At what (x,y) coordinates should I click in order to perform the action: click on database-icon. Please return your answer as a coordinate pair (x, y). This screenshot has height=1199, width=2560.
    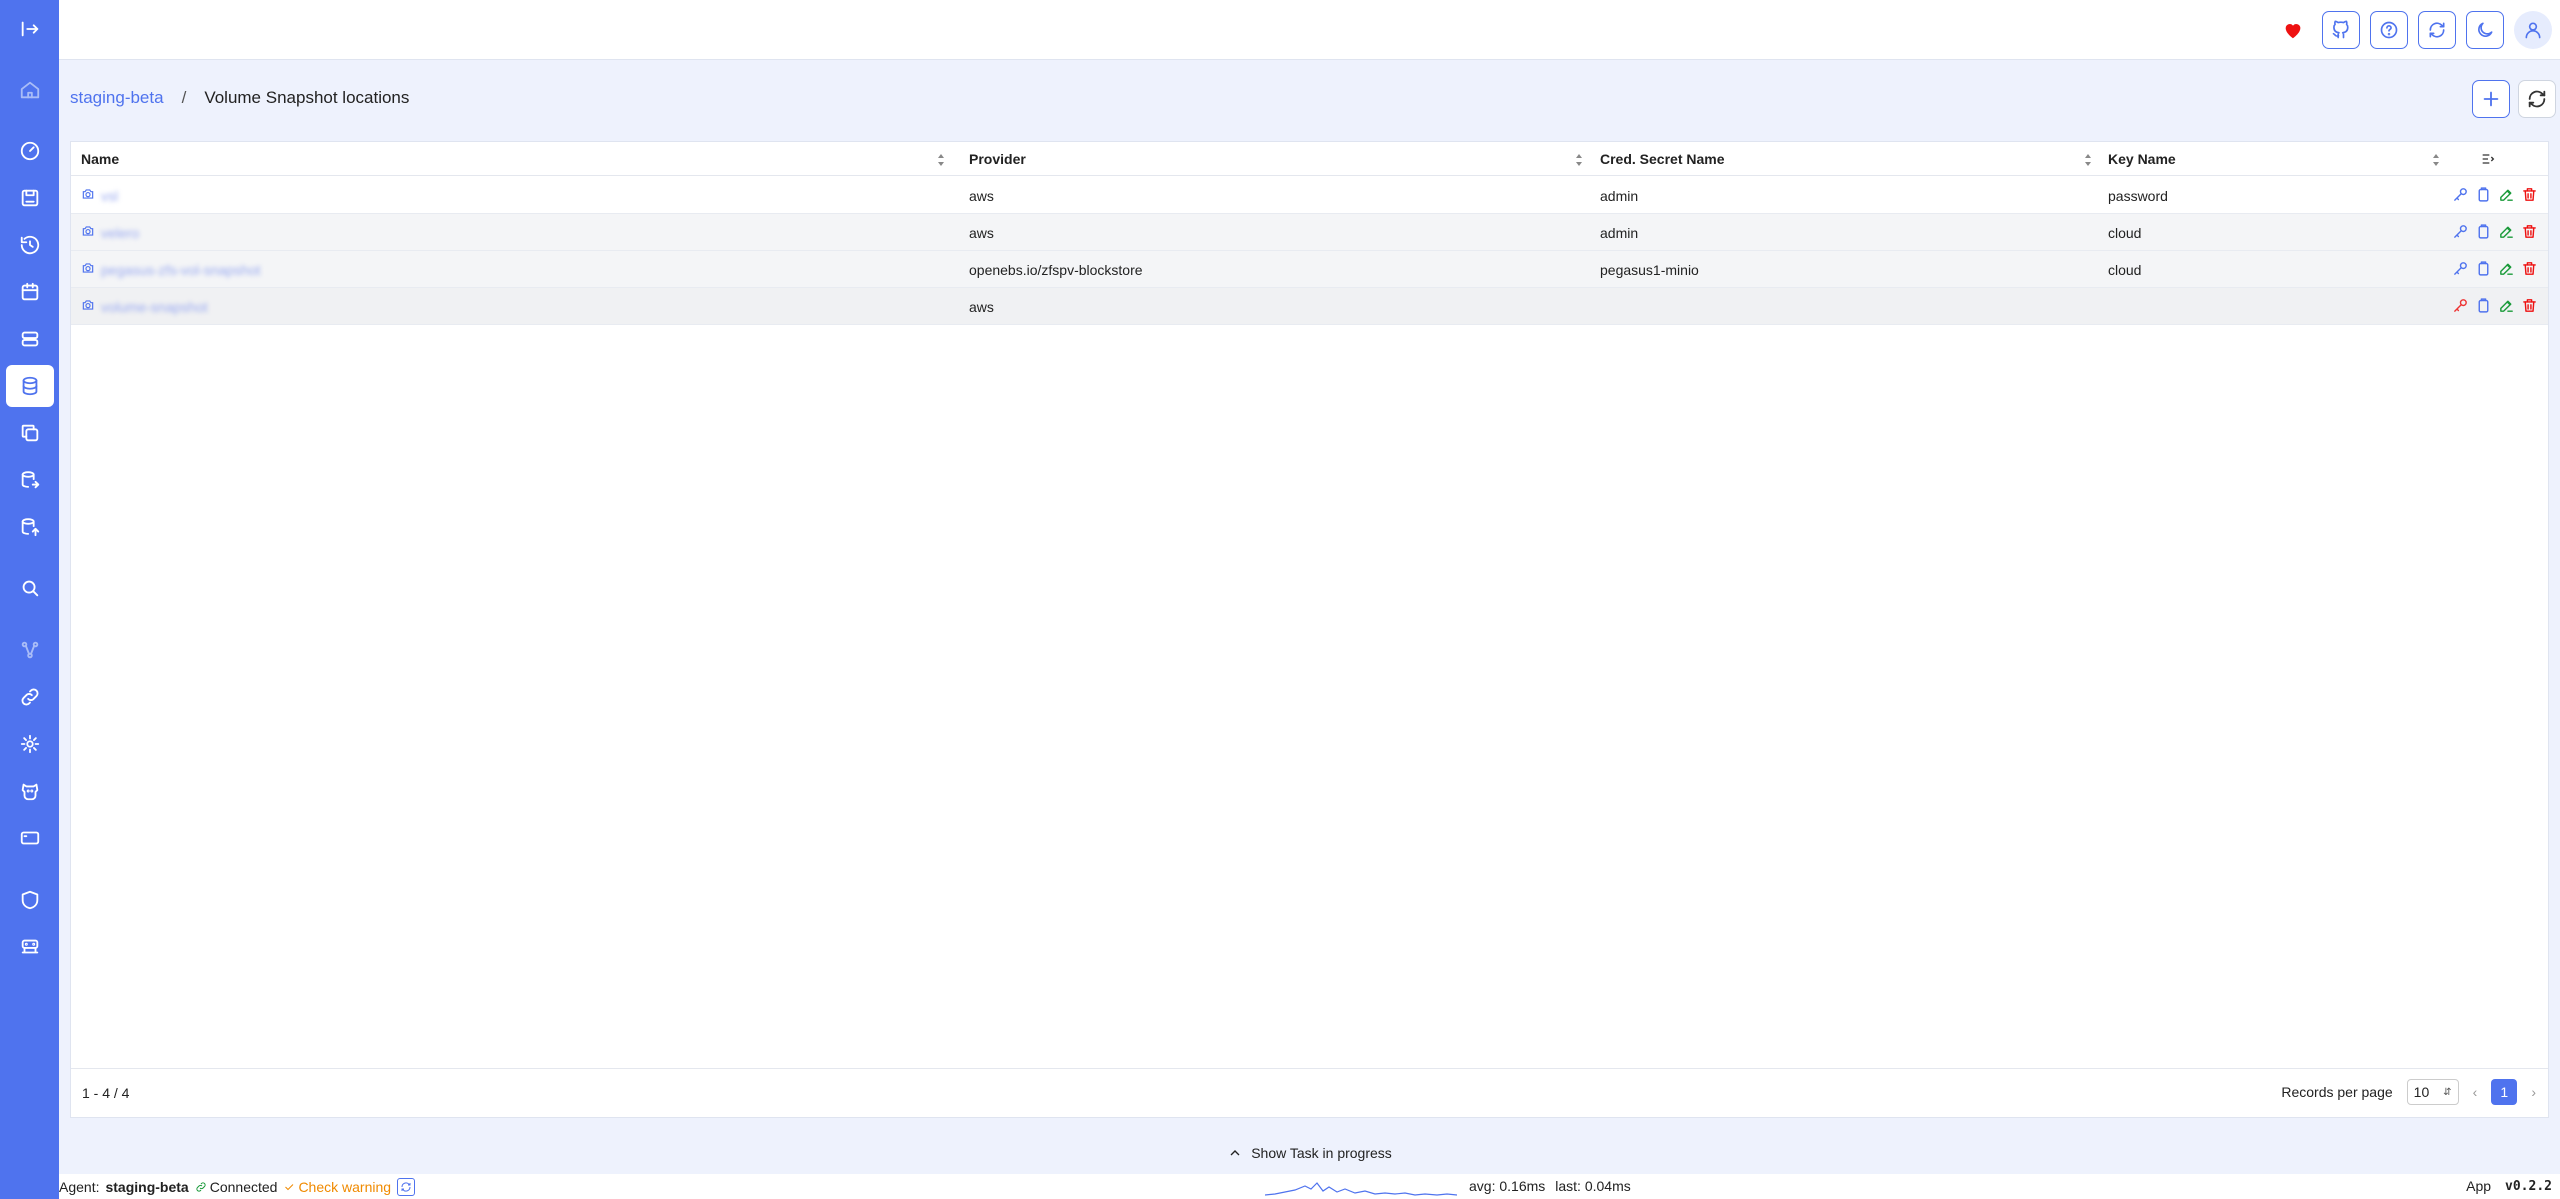
    Looking at the image, I should click on (30, 386).